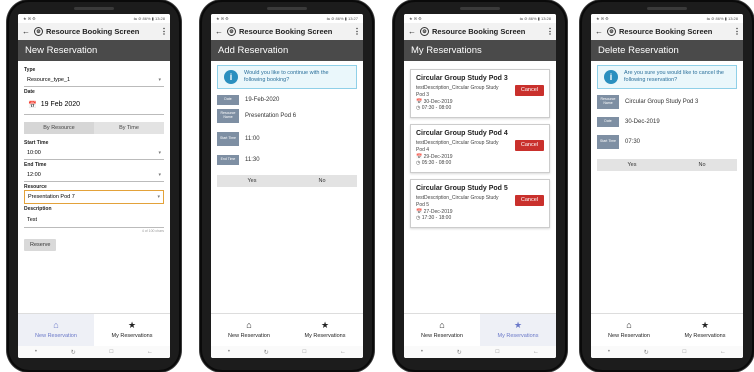 Image resolution: width=754 pixels, height=372 pixels. Describe the element at coordinates (94, 220) in the screenshot. I see `description-input: Test` at that location.